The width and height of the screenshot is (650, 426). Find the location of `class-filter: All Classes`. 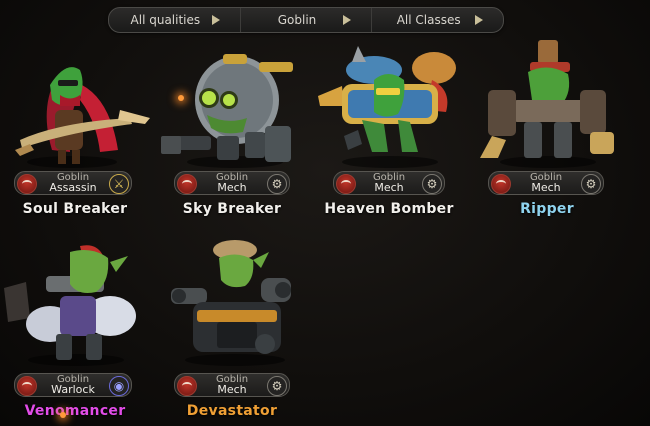

class-filter: All Classes is located at coordinates (437, 20).